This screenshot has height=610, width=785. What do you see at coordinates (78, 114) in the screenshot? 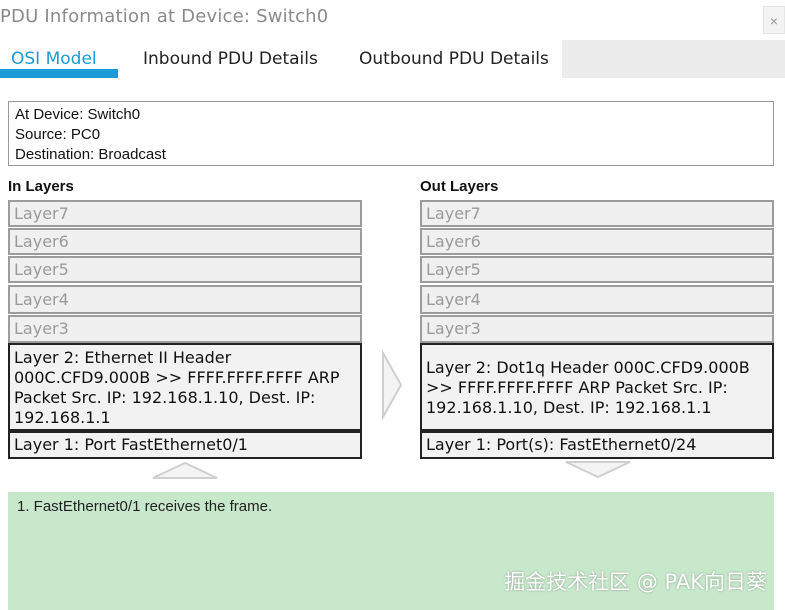
I see `device-info: At Device: Switch0` at bounding box center [78, 114].